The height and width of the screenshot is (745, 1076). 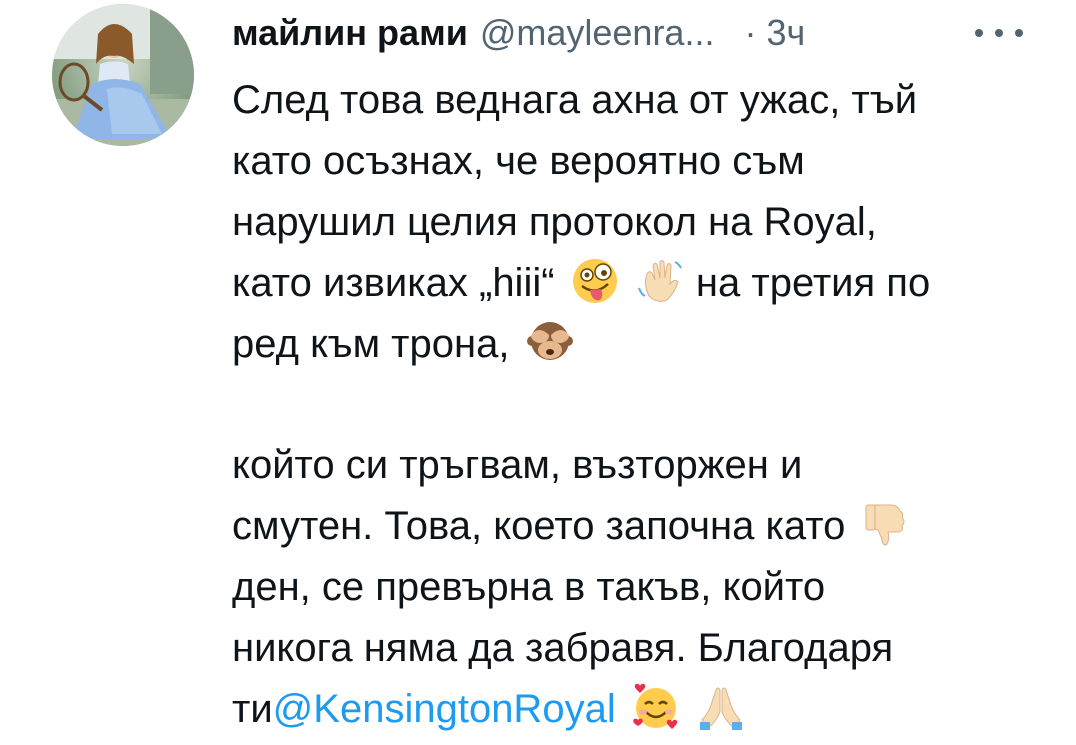 What do you see at coordinates (518, 161) in the screenshot?
I see `text-line: като осъзнах, че вероятно съм` at bounding box center [518, 161].